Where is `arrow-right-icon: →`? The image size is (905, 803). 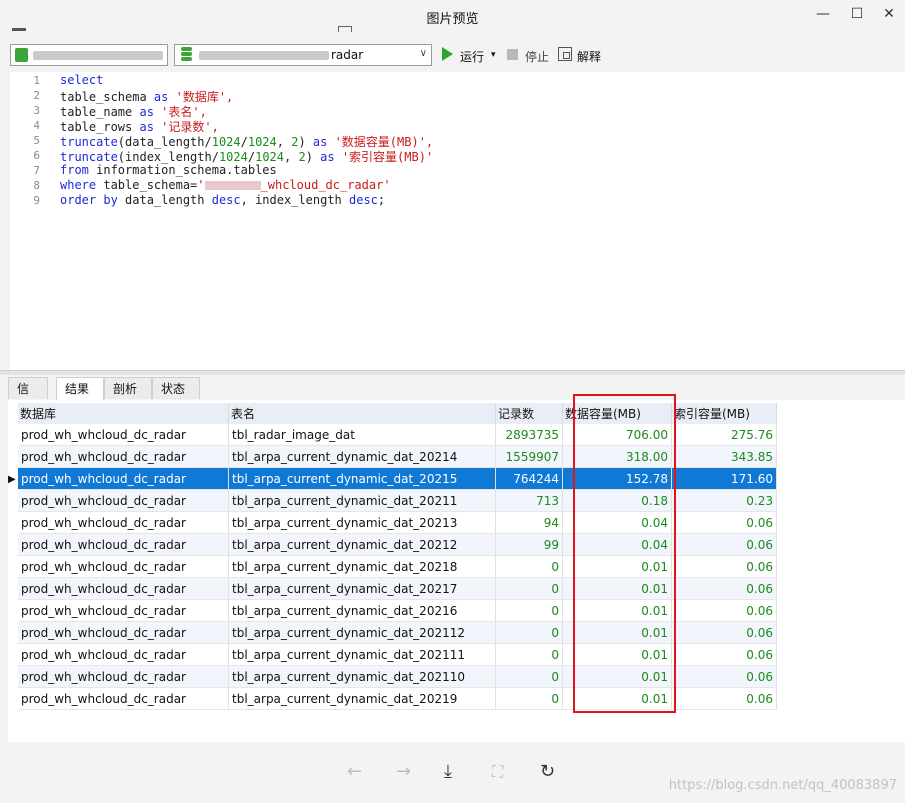 arrow-right-icon: → is located at coordinates (403, 772).